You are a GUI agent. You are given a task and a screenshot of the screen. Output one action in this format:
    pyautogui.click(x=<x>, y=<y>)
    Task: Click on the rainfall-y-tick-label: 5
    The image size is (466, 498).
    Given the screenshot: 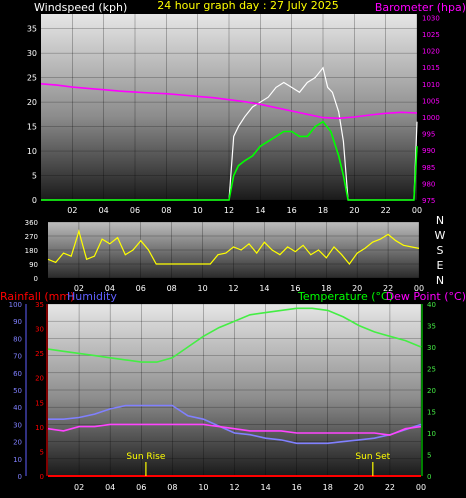 What is the action you would take?
    pyautogui.click(x=42, y=452)
    